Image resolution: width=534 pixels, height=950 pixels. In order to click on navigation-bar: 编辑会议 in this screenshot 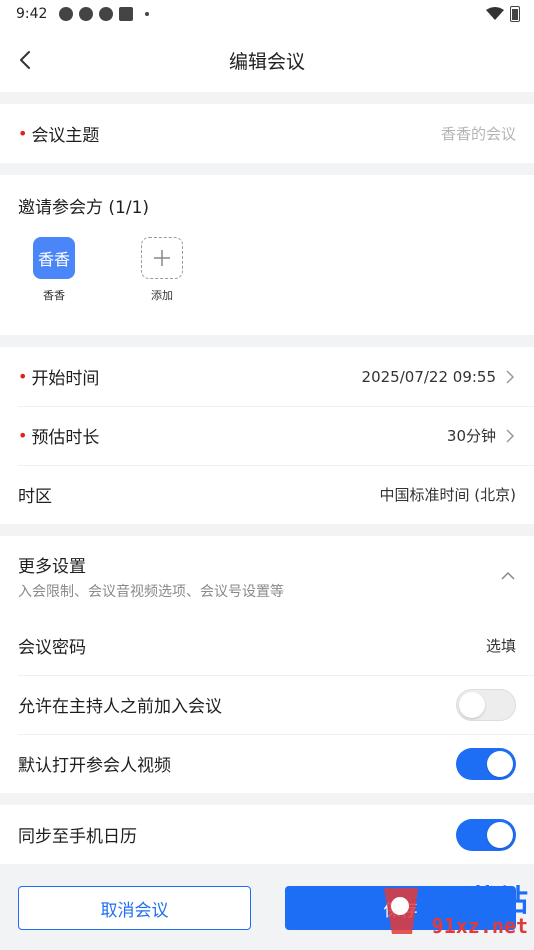, I will do `click(267, 60)`.